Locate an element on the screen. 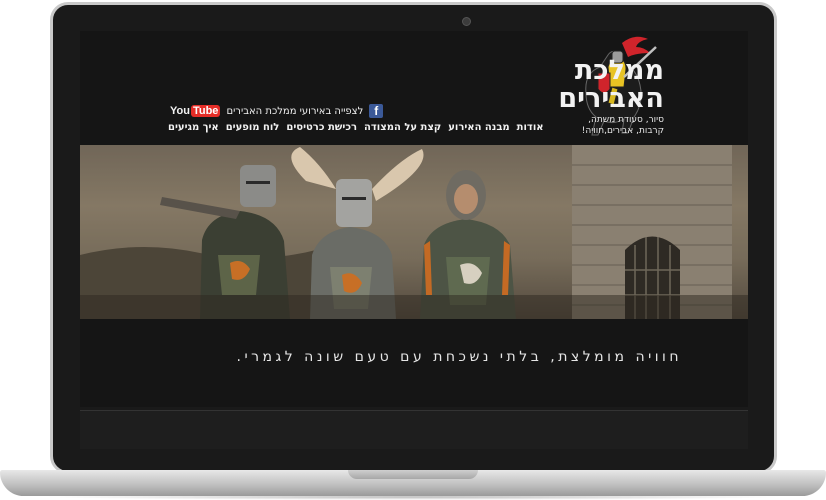  nav-item-event-structure: מבנה האירוע is located at coordinates (478, 127).